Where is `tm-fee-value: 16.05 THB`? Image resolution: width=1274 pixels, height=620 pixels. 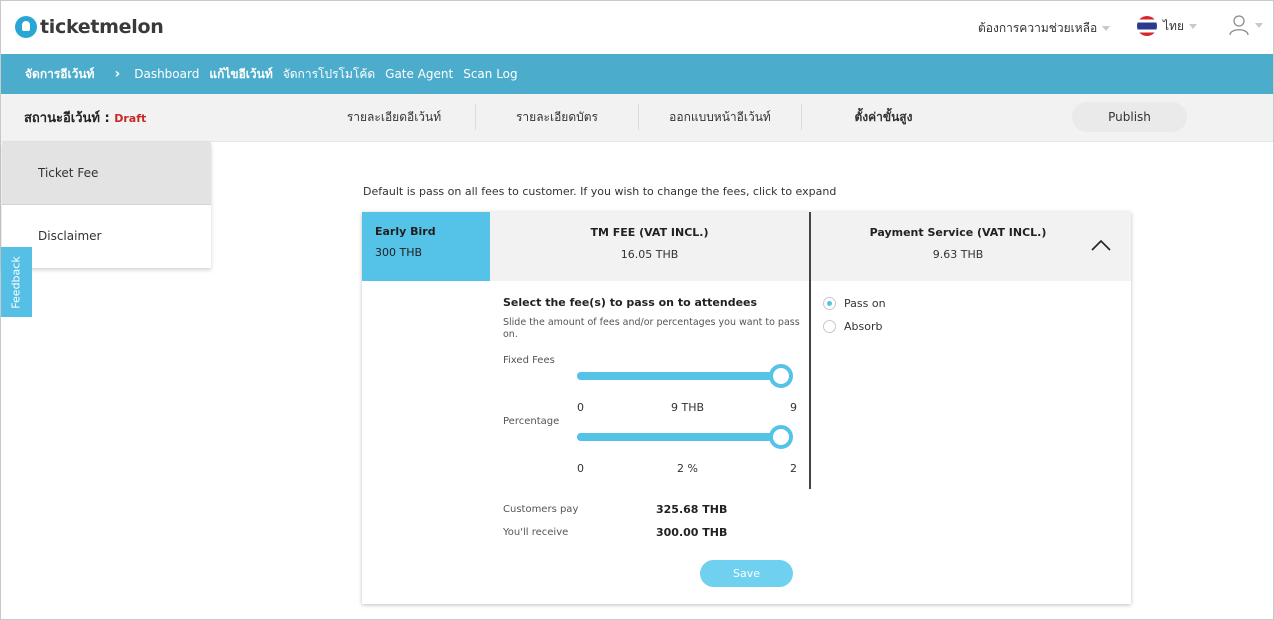
tm-fee-value: 16.05 THB is located at coordinates (649, 254).